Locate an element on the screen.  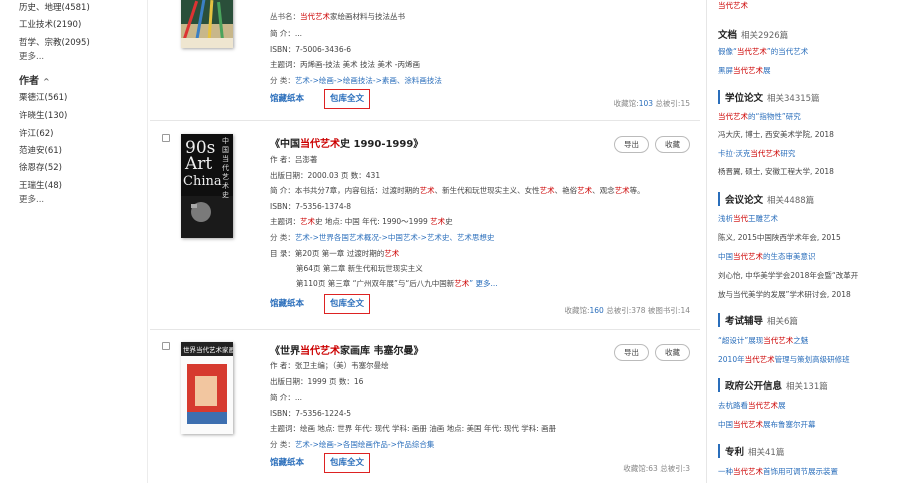
related-link: 去杭路看当代艺术展 is located at coordinates (752, 405).